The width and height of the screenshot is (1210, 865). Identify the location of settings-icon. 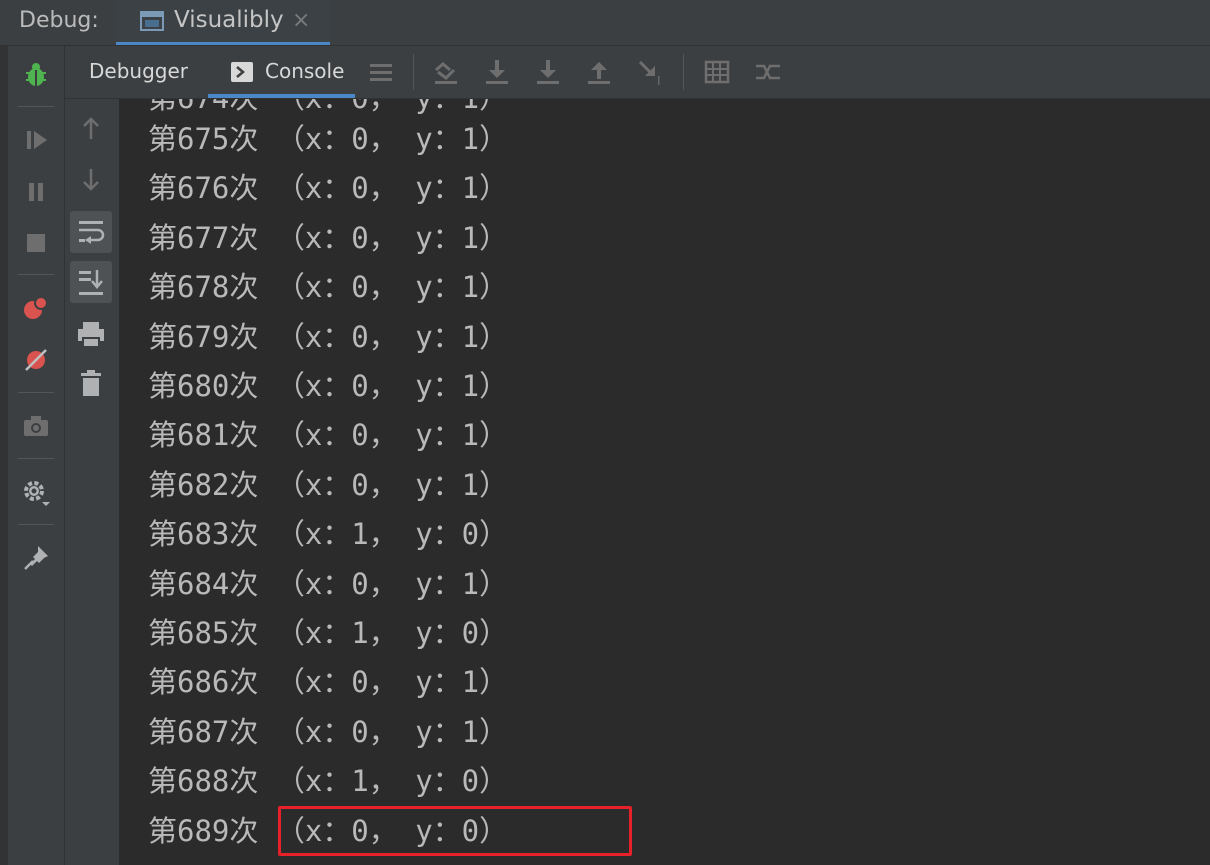
(36, 492).